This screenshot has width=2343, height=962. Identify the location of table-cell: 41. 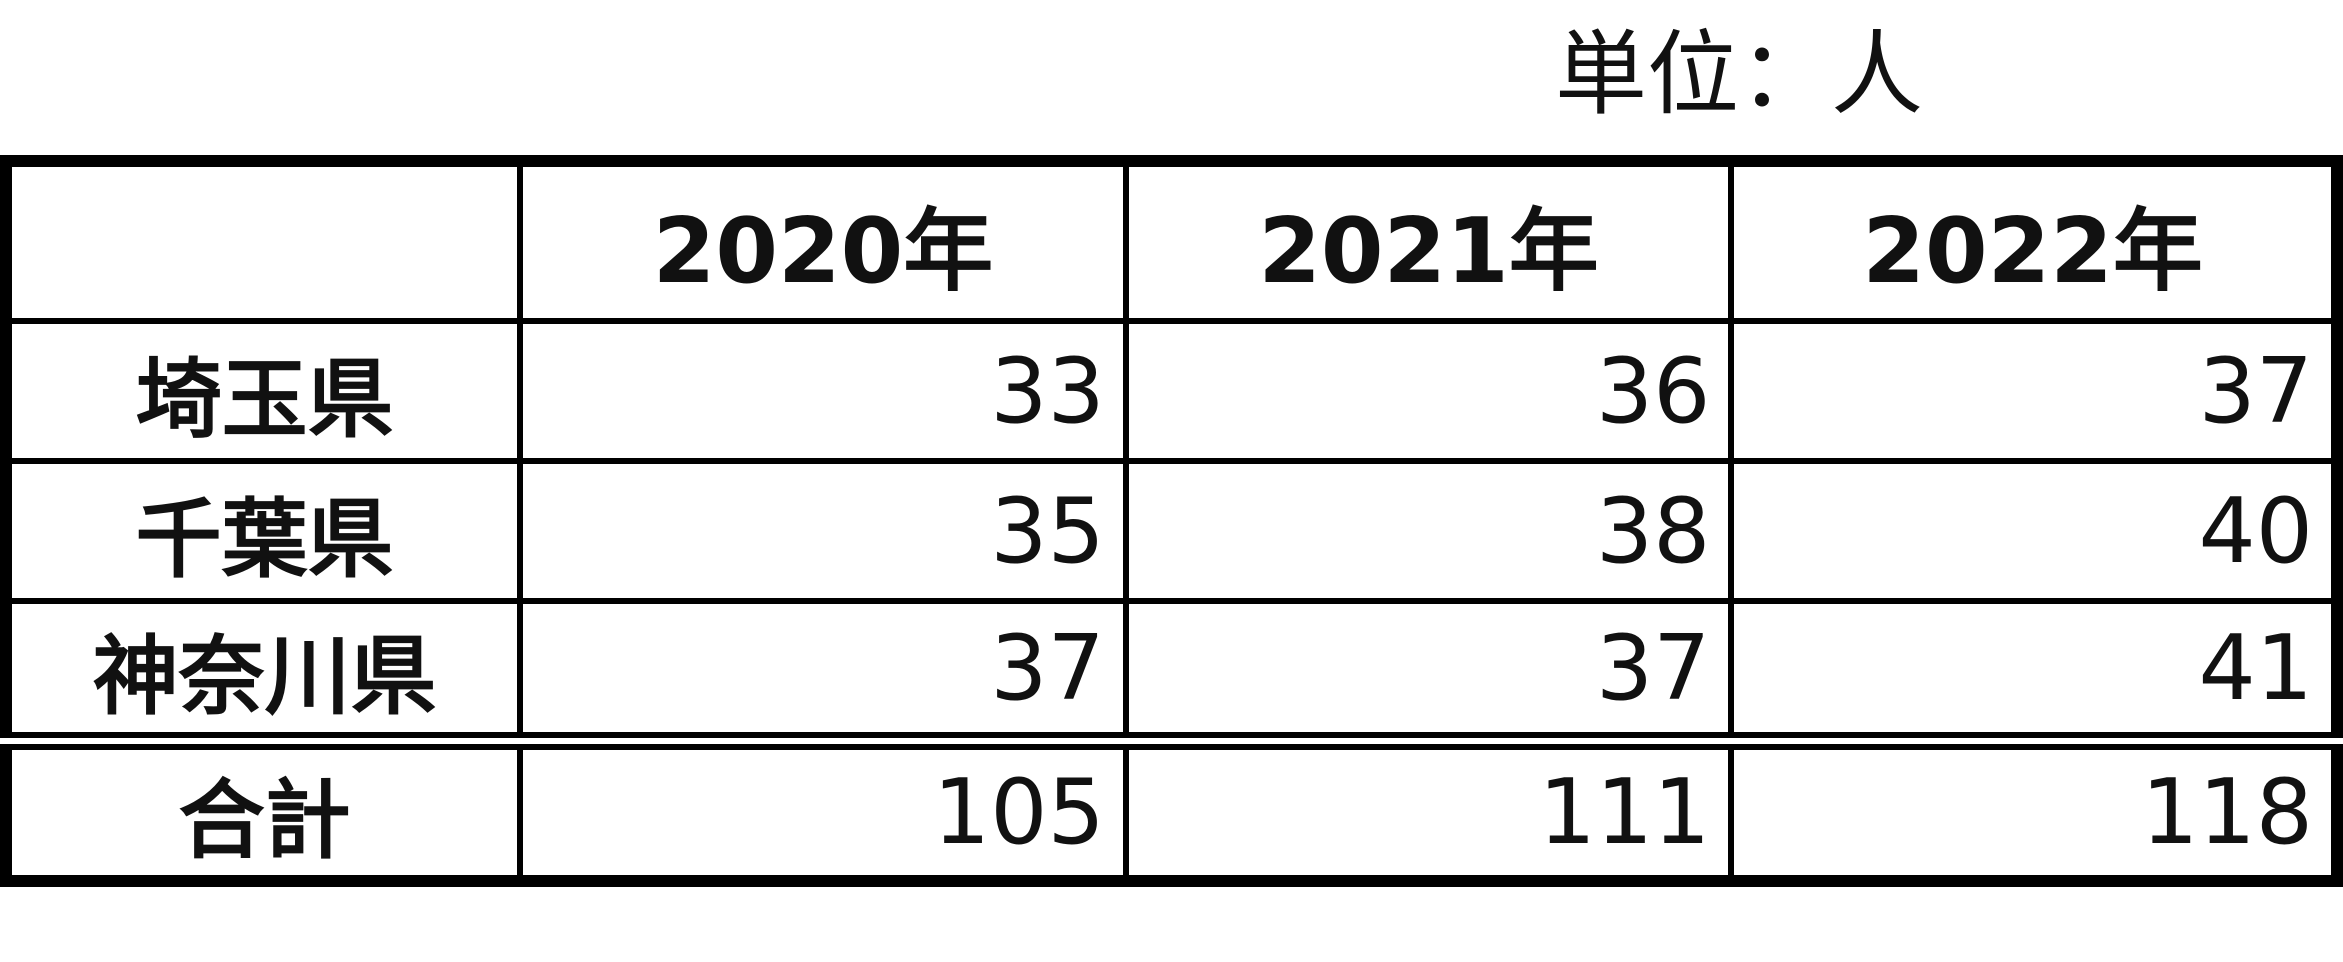
(2034, 671).